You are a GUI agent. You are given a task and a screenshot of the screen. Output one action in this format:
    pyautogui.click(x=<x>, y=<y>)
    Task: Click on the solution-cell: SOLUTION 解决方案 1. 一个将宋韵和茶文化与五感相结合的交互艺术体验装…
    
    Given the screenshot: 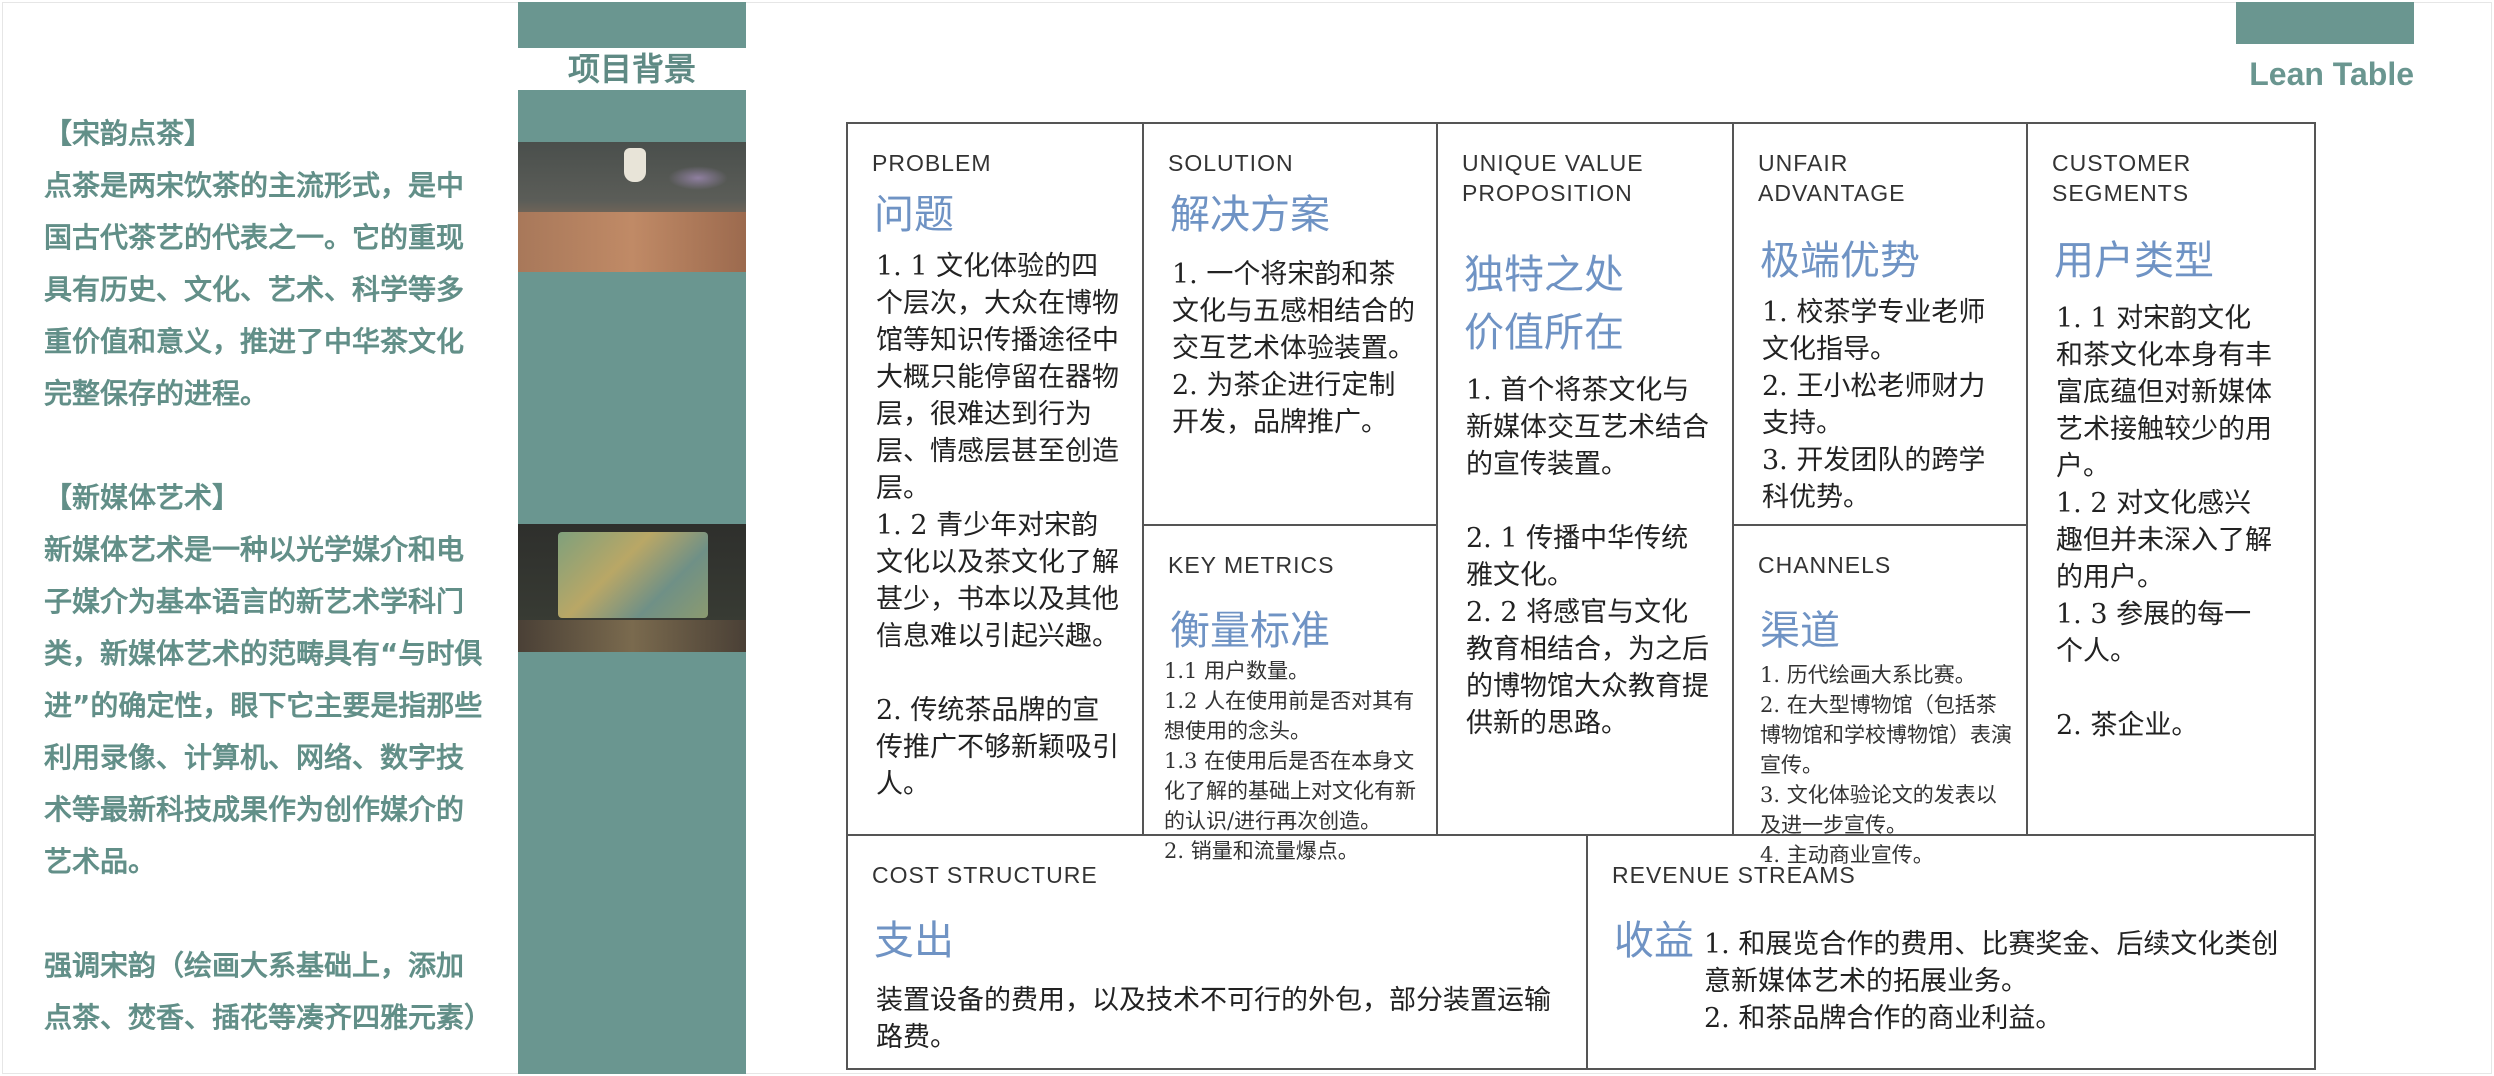 What is the action you would take?
    pyautogui.click(x=1291, y=325)
    